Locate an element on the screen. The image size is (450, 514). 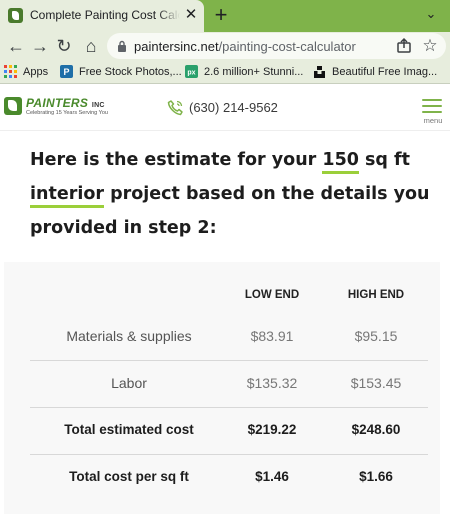
hamburger-menu-icon is located at coordinates (432, 106).